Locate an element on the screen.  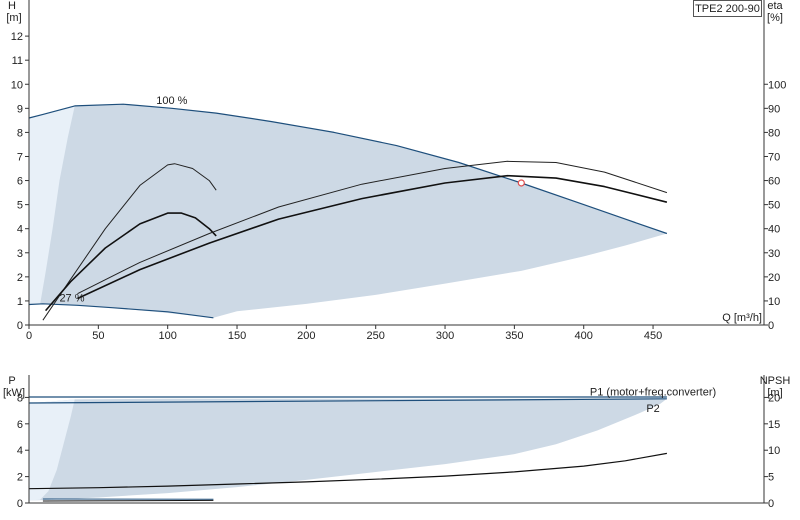
power-chart-ytick-right-label: 10 is located at coordinates (774, 451).